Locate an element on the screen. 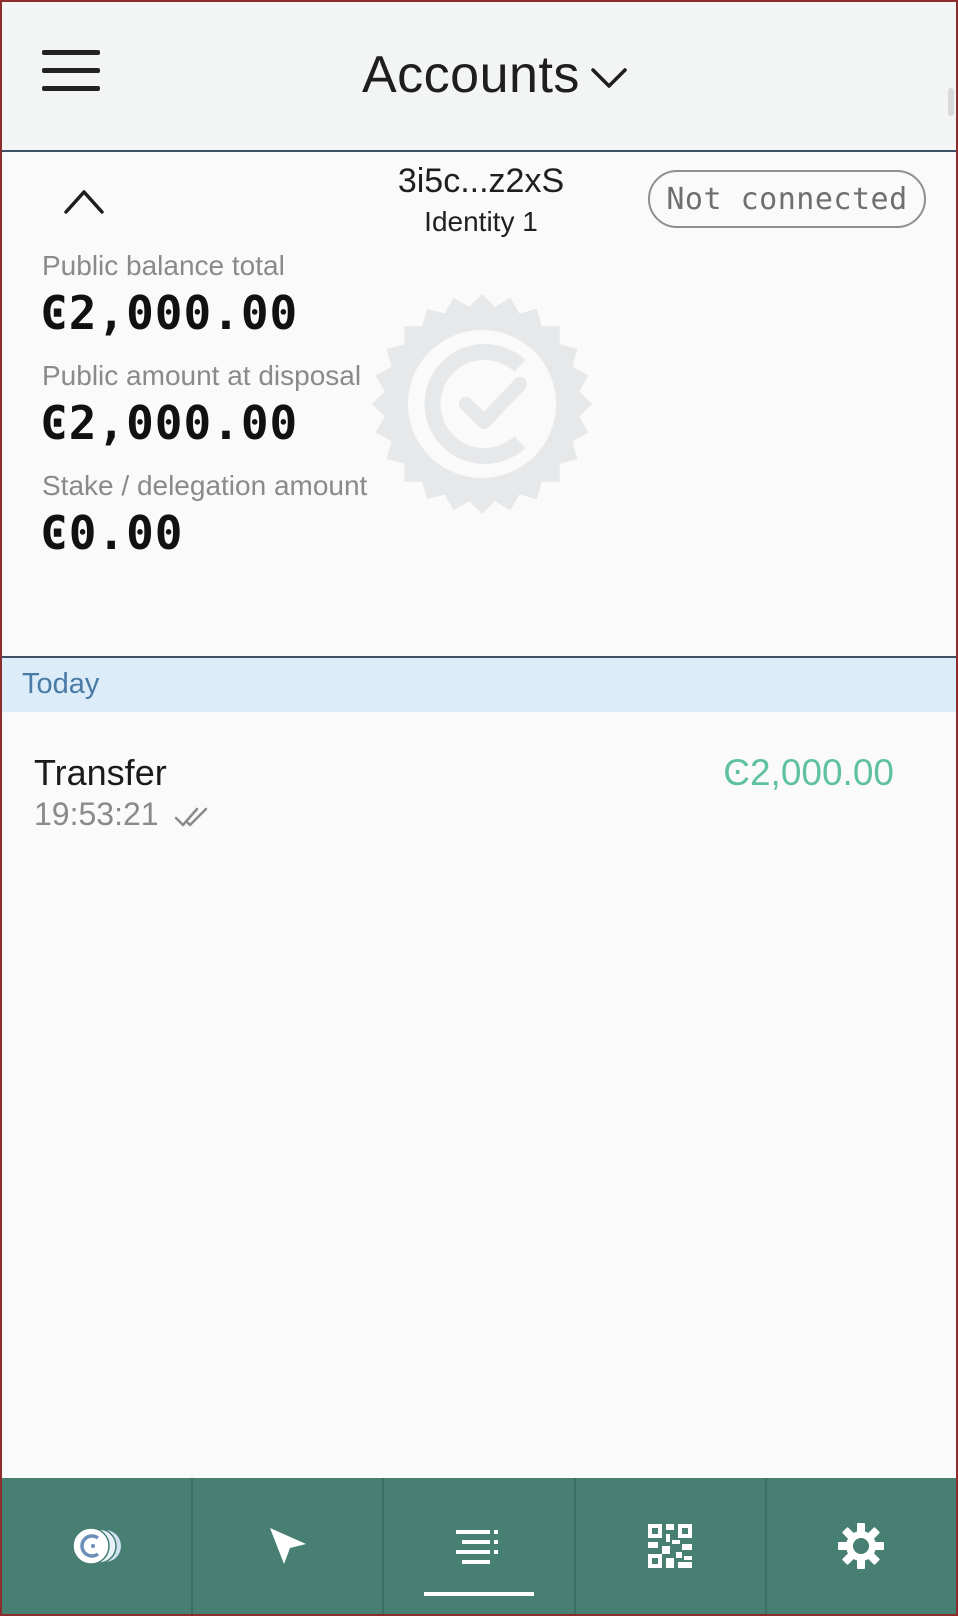 The width and height of the screenshot is (958, 1616). nav-send is located at coordinates (289, 1546).